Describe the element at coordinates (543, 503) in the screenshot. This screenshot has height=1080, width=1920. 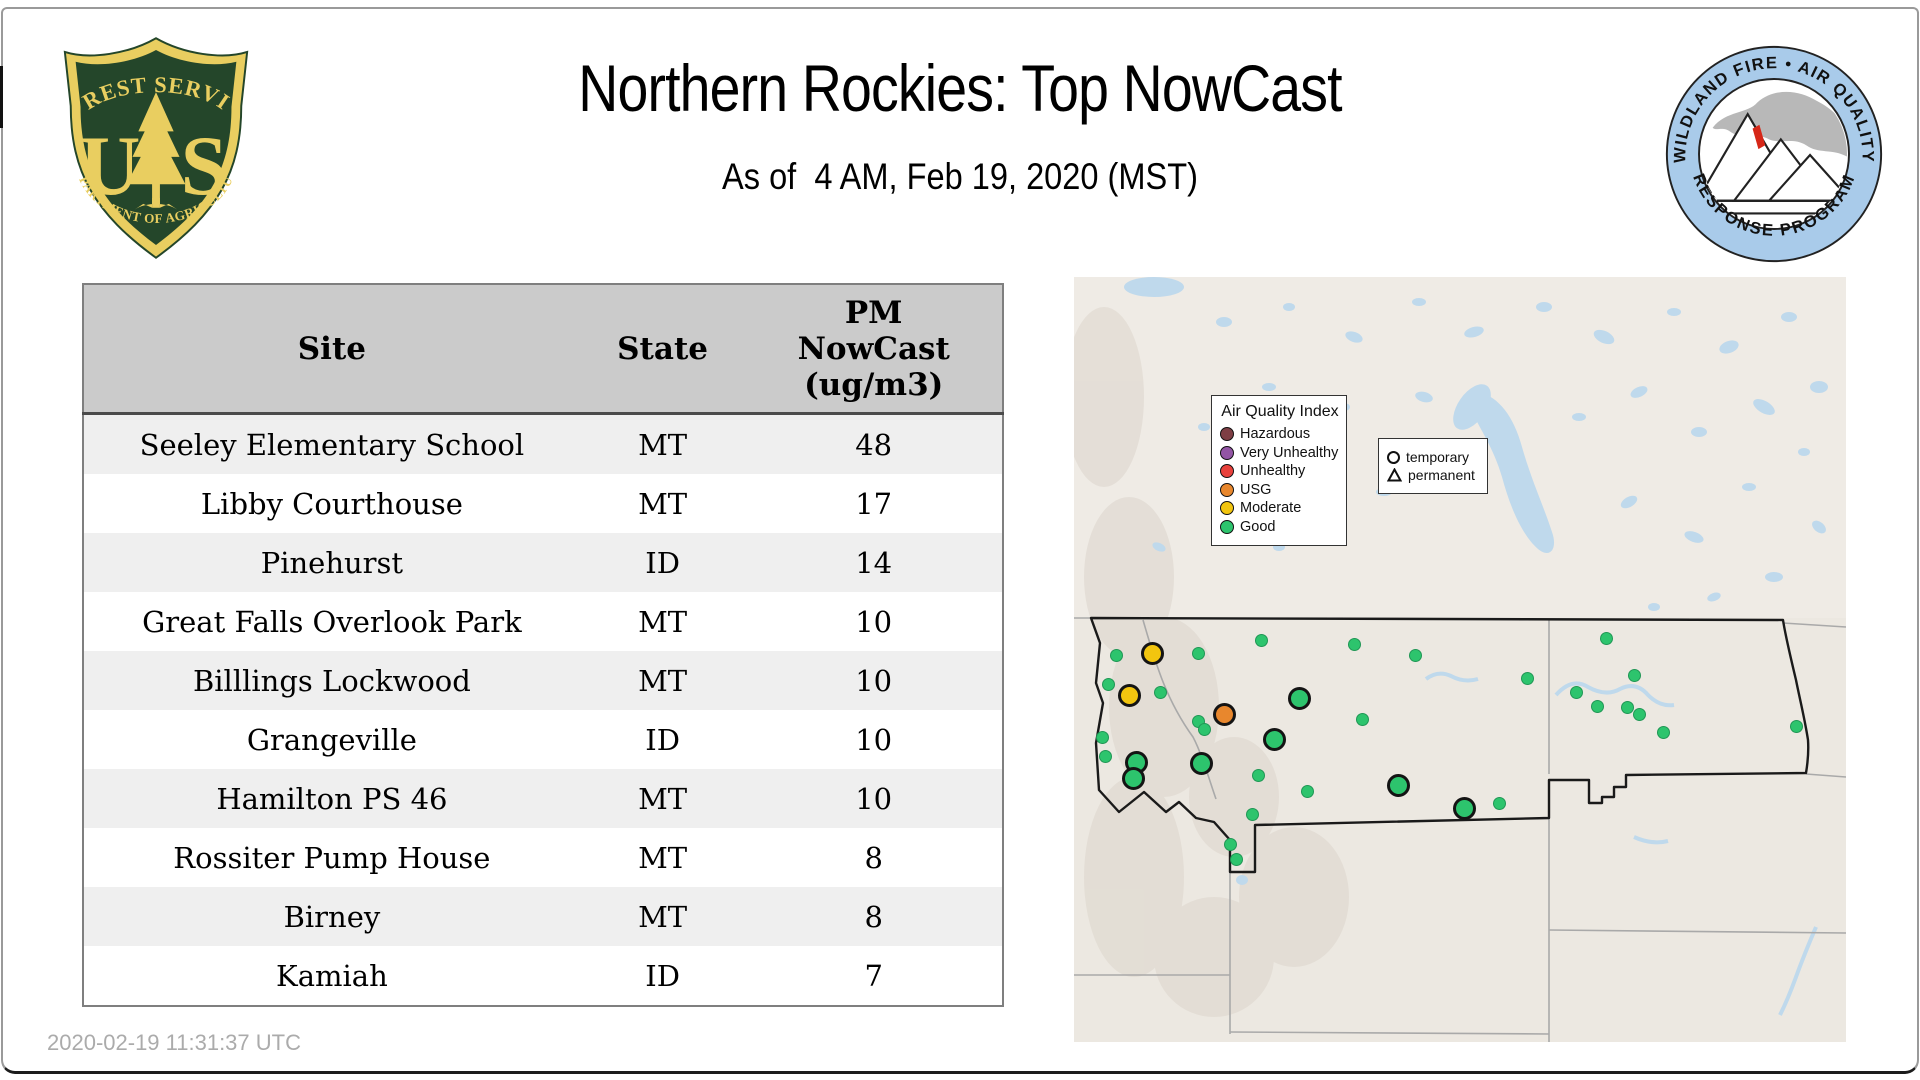
I see `table-row: Libby Courthouse MT 17` at that location.